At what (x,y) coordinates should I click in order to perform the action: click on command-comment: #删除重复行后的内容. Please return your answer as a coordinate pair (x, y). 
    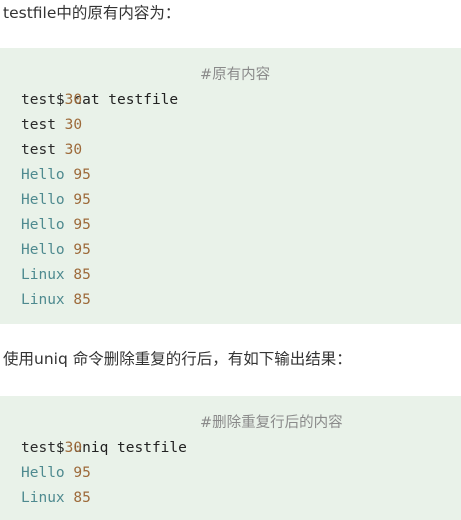
    Looking at the image, I should click on (271, 423).